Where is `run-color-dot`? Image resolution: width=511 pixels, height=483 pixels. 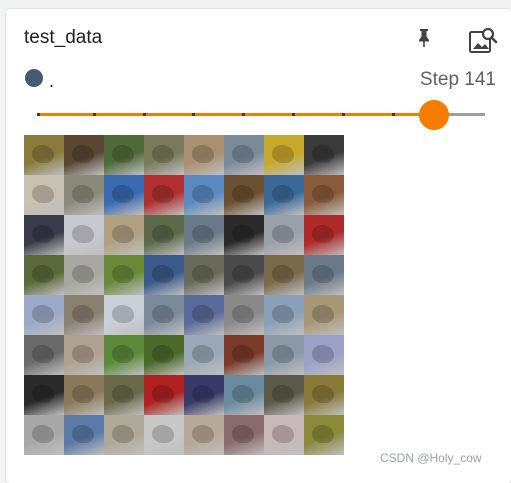
run-color-dot is located at coordinates (34, 78).